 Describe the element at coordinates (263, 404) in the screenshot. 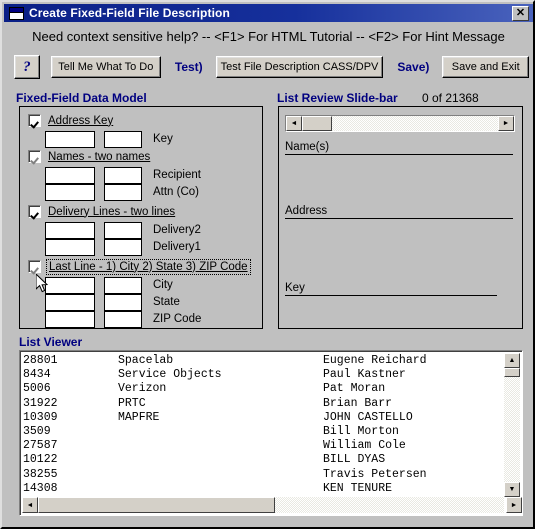

I see `list-viewer-row: 31922 PRTC Brian Barr` at that location.